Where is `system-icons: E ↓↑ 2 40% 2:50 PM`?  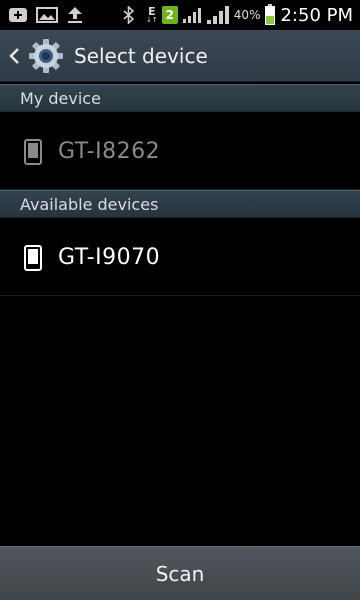
system-icons: E ↓↑ 2 40% 2:50 PM is located at coordinates (241, 15).